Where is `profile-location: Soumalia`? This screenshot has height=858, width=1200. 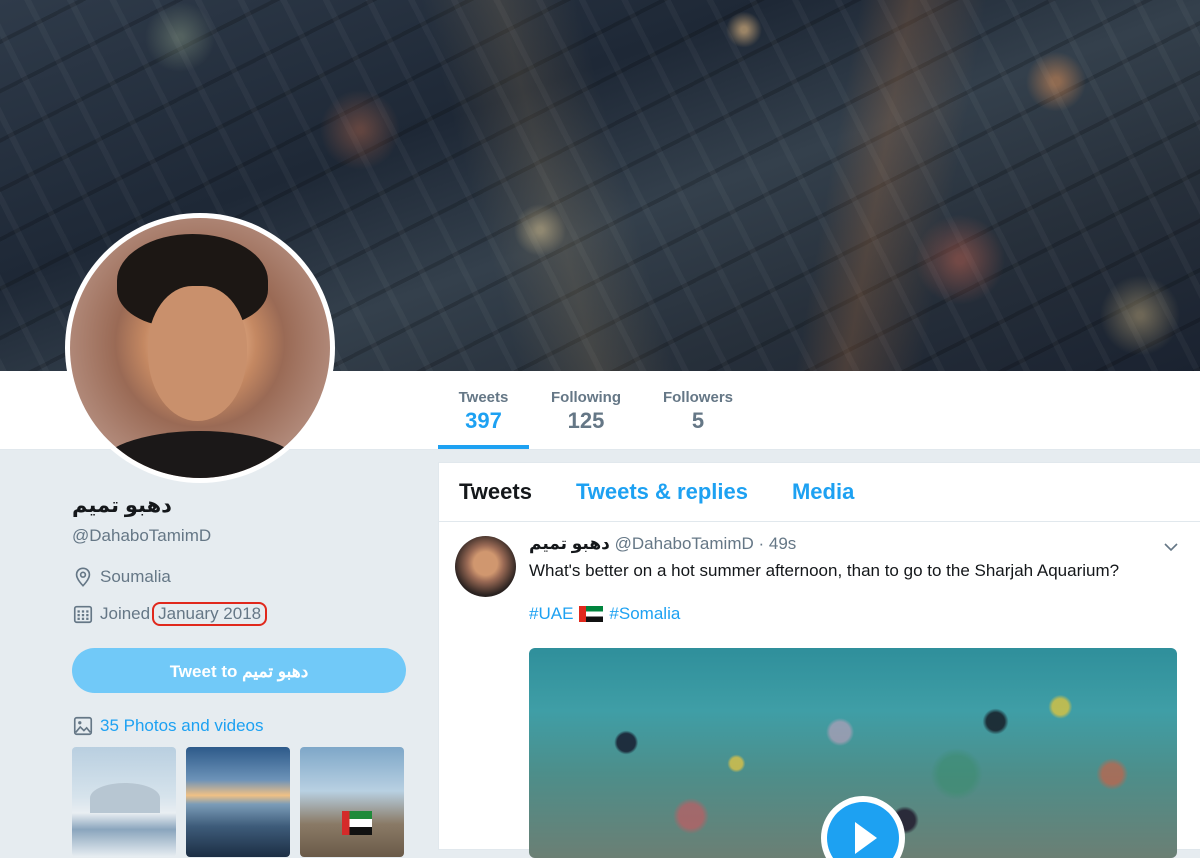 profile-location: Soumalia is located at coordinates (239, 577).